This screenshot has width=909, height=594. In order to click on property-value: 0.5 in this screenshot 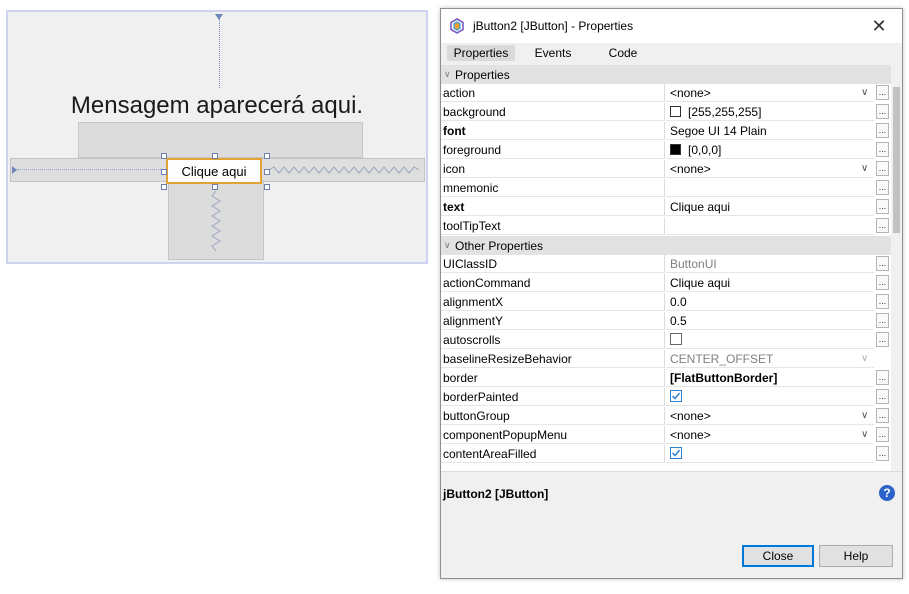, I will do `click(770, 321)`.